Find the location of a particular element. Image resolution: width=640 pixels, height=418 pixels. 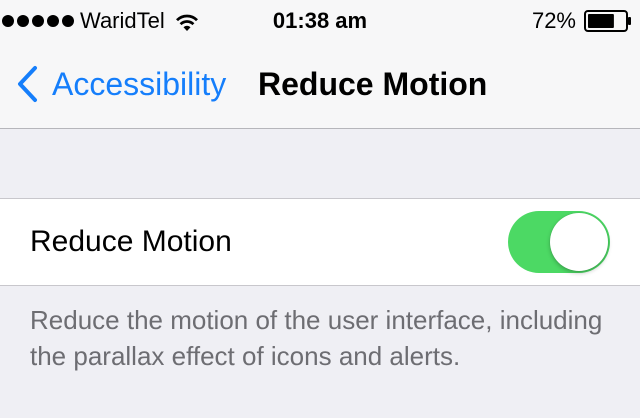

status-bar: WaridTel 01:38 am 72% is located at coordinates (320, 20).